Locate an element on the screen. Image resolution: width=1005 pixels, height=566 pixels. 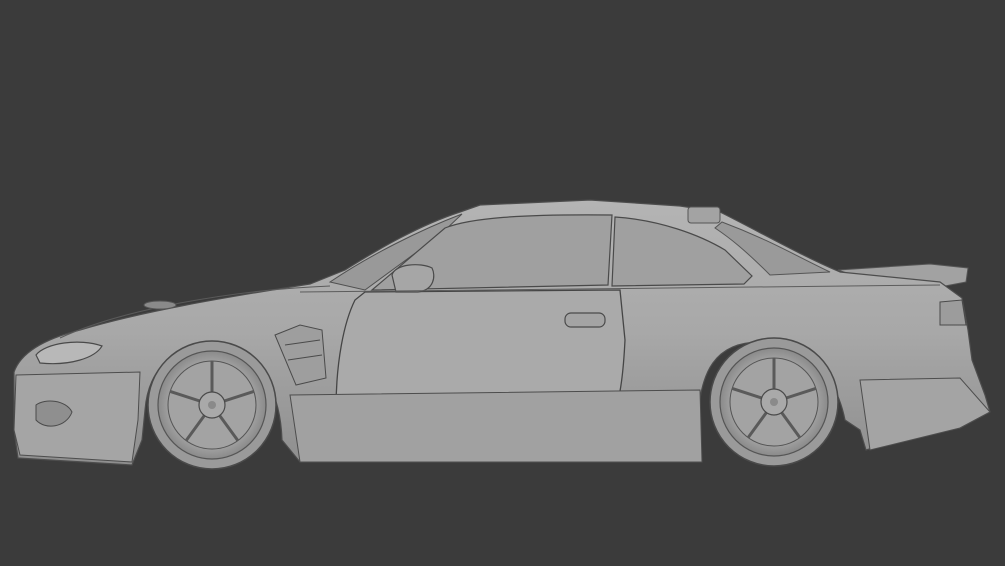
rear-wheel is located at coordinates (774, 402).